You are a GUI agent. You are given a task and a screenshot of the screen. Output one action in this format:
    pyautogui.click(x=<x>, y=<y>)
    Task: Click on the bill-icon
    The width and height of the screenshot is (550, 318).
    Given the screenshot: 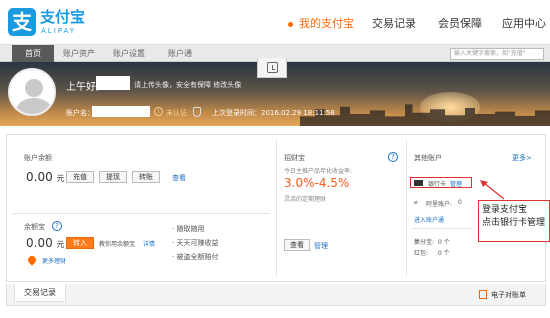 What is the action you would take?
    pyautogui.click(x=483, y=294)
    